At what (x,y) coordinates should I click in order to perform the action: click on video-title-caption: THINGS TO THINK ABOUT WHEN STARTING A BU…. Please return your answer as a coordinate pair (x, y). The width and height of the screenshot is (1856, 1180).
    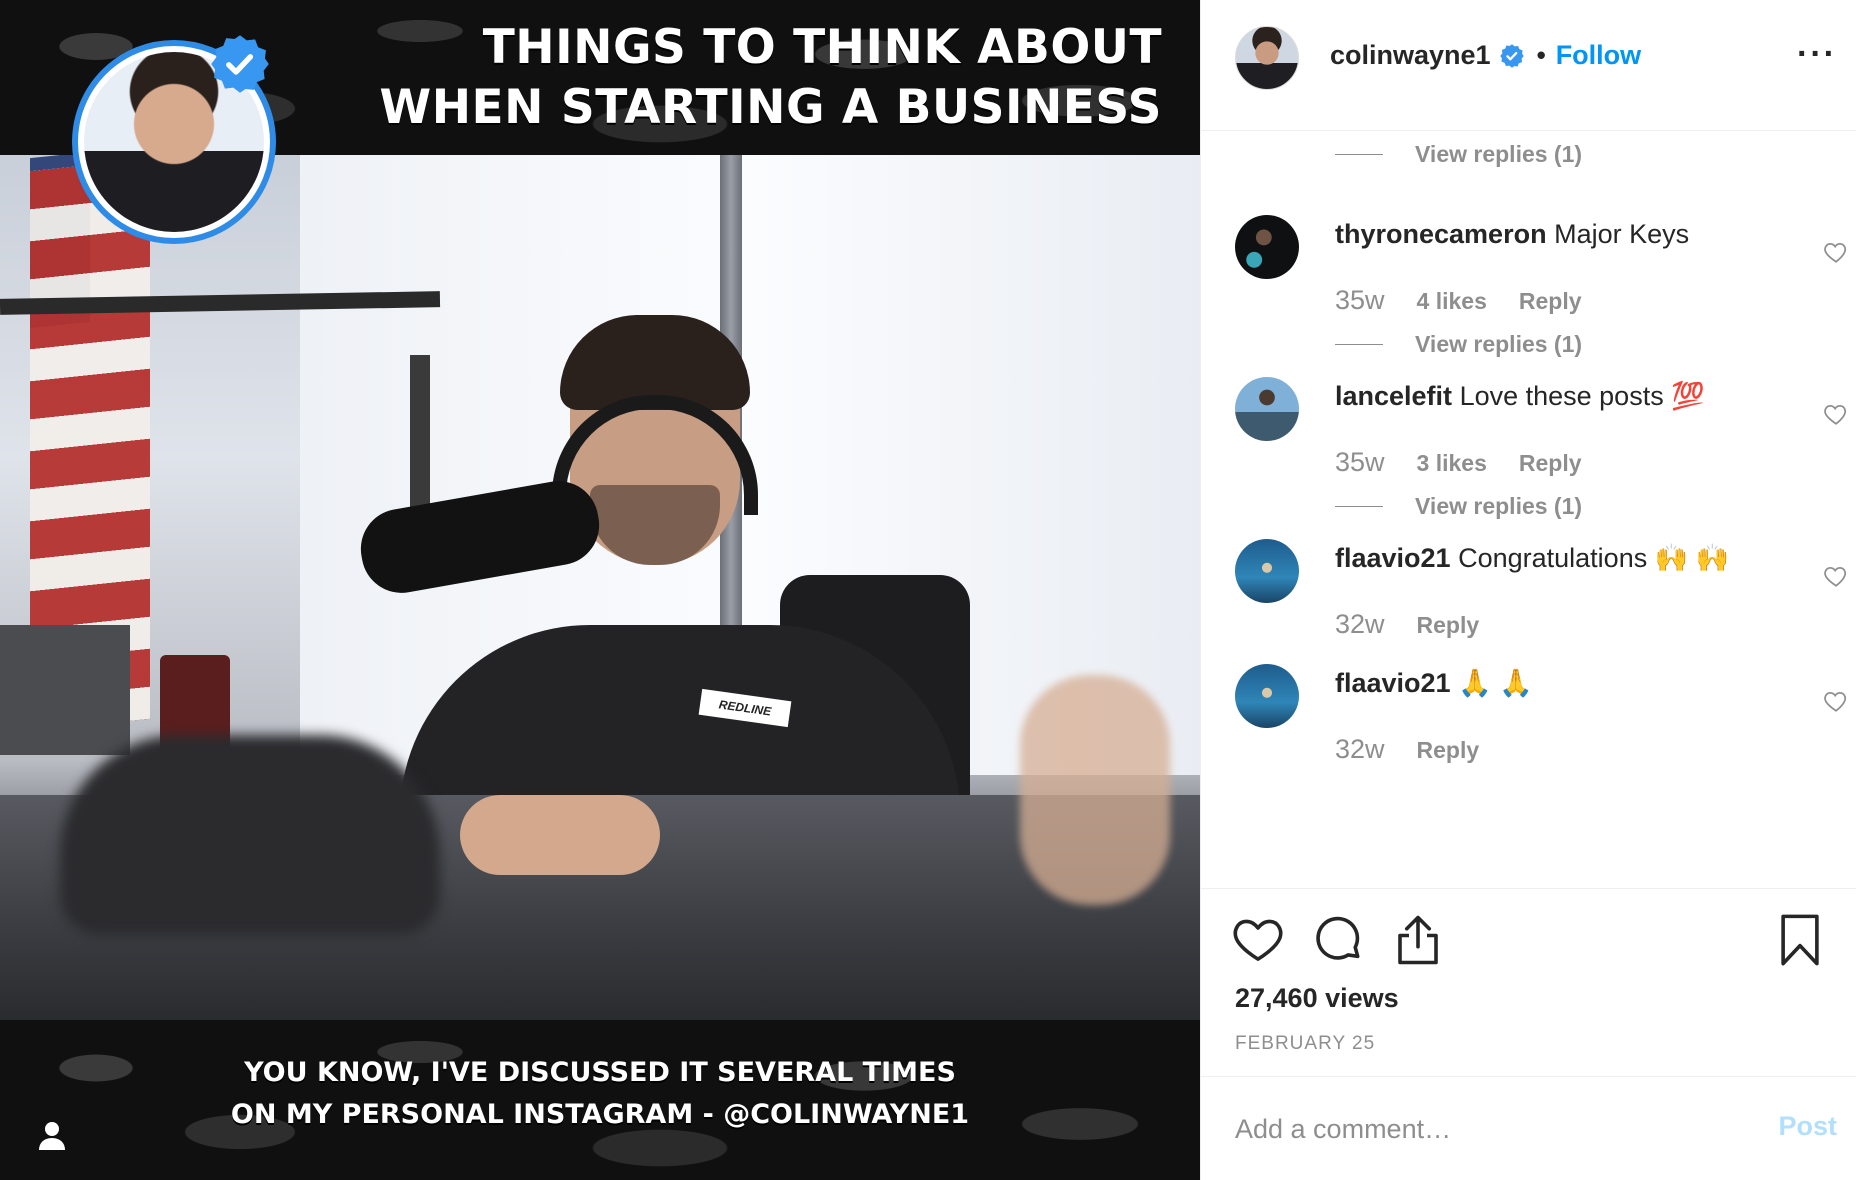
    Looking at the image, I should click on (770, 77).